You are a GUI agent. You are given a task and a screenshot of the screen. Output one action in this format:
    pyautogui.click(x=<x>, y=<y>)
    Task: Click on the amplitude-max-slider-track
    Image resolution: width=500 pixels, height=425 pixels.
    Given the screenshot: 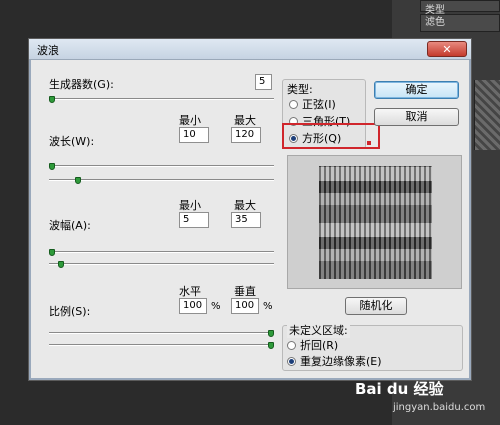 What is the action you would take?
    pyautogui.click(x=161, y=264)
    